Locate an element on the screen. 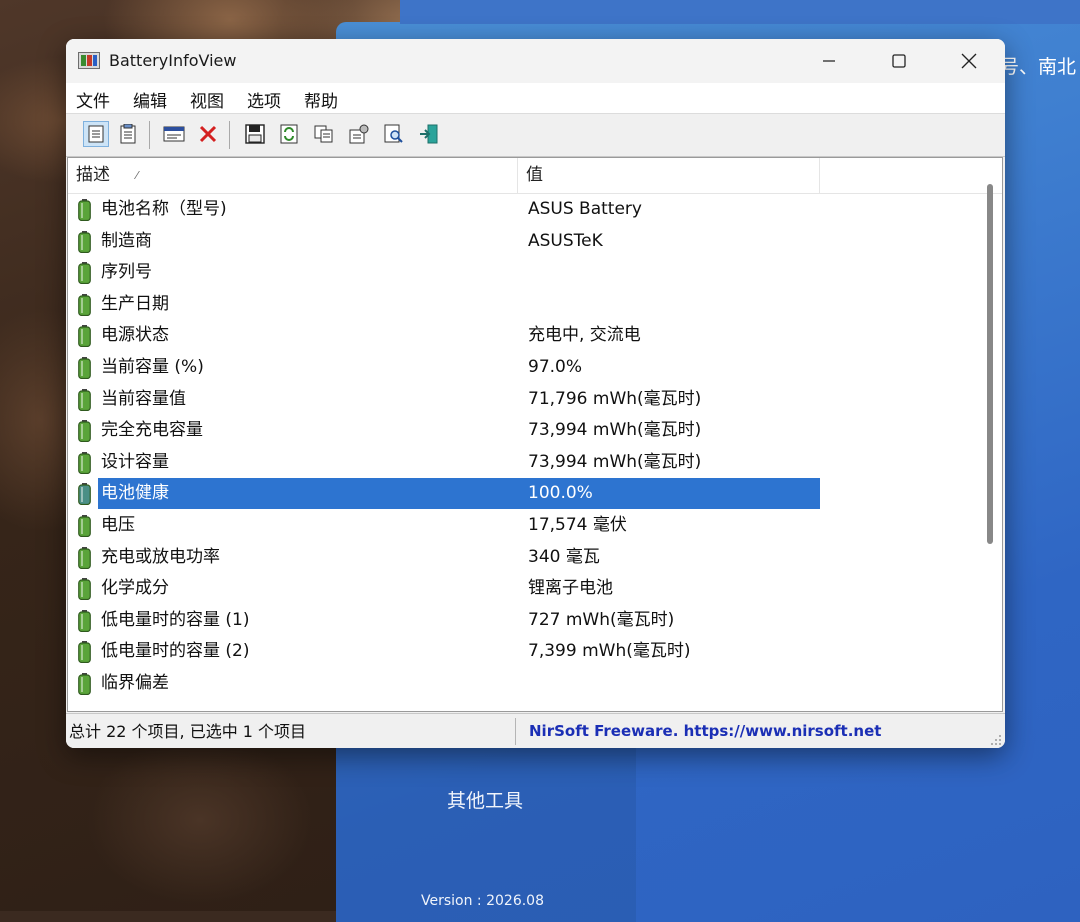 Image resolution: width=1080 pixels, height=922 pixels. maximize-icon is located at coordinates (899, 61).